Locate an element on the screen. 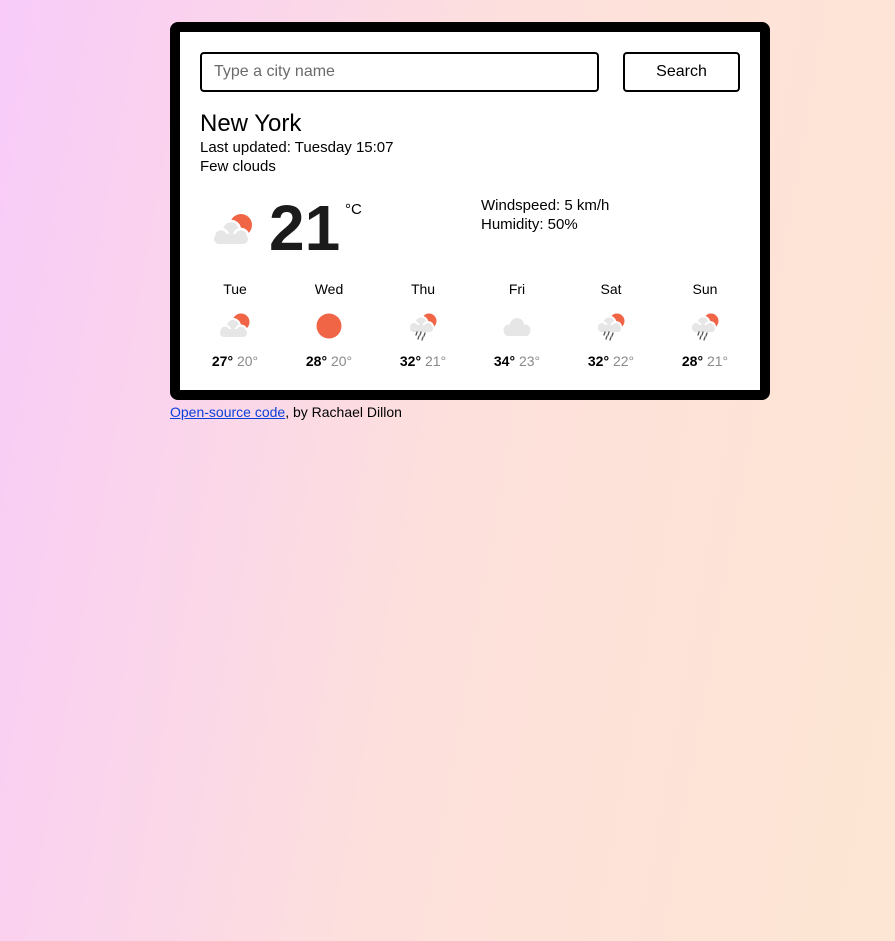  humidity-text: Humidity: 50% is located at coordinates (529, 224).